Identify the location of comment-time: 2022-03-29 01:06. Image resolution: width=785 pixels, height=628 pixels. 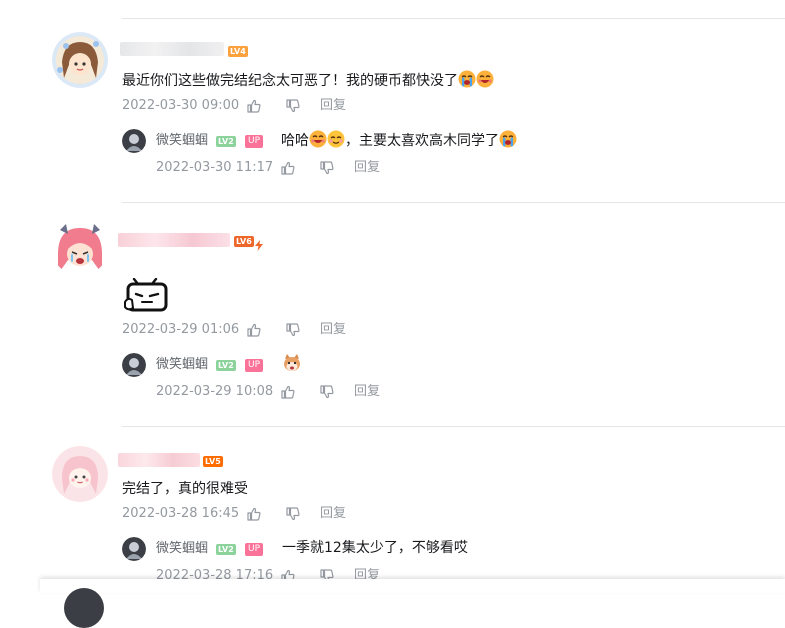
(181, 329).